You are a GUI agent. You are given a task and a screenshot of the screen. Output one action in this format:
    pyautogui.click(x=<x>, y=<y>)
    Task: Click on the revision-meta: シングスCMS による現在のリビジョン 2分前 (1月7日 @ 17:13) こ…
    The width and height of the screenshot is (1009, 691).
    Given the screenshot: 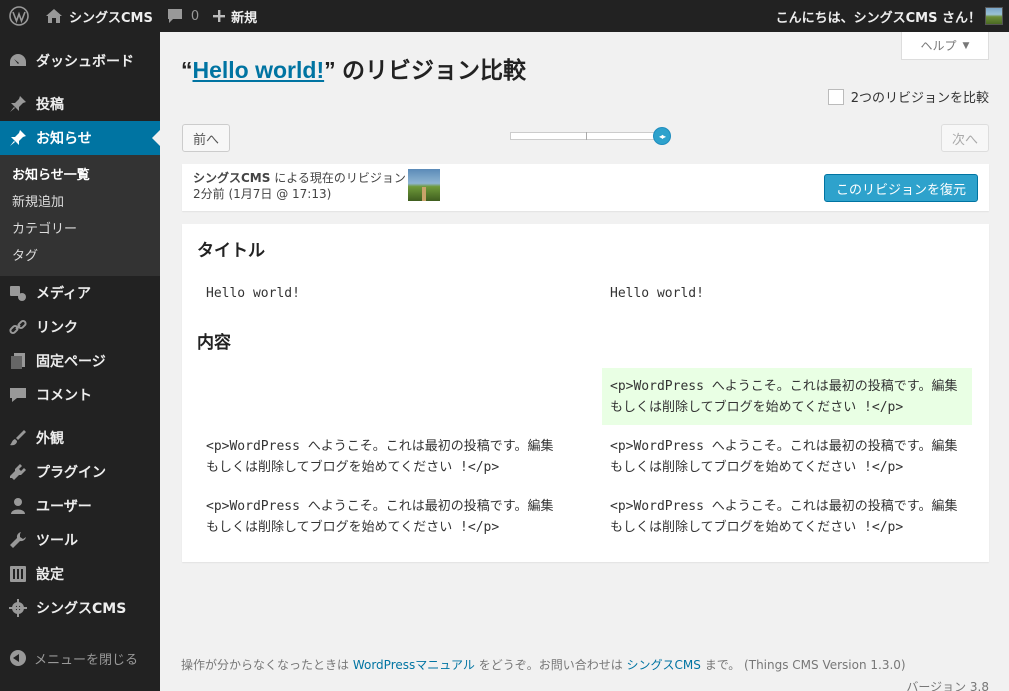 What is the action you would take?
    pyautogui.click(x=585, y=187)
    